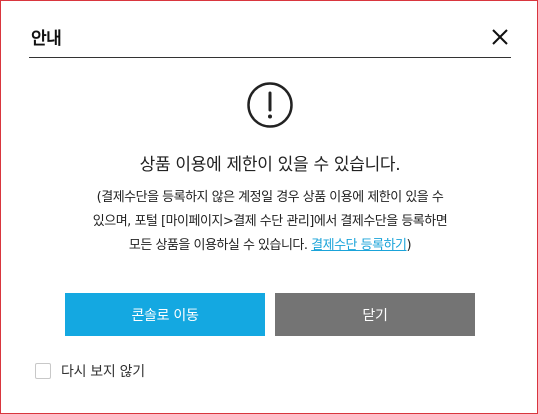 Image resolution: width=538 pixels, height=414 pixels. What do you see at coordinates (270, 197) in the screenshot?
I see `description-line-1: (결제수단을 등록하지 않은 계정일 경우 상품 이용에 제한이 있을 수` at bounding box center [270, 197].